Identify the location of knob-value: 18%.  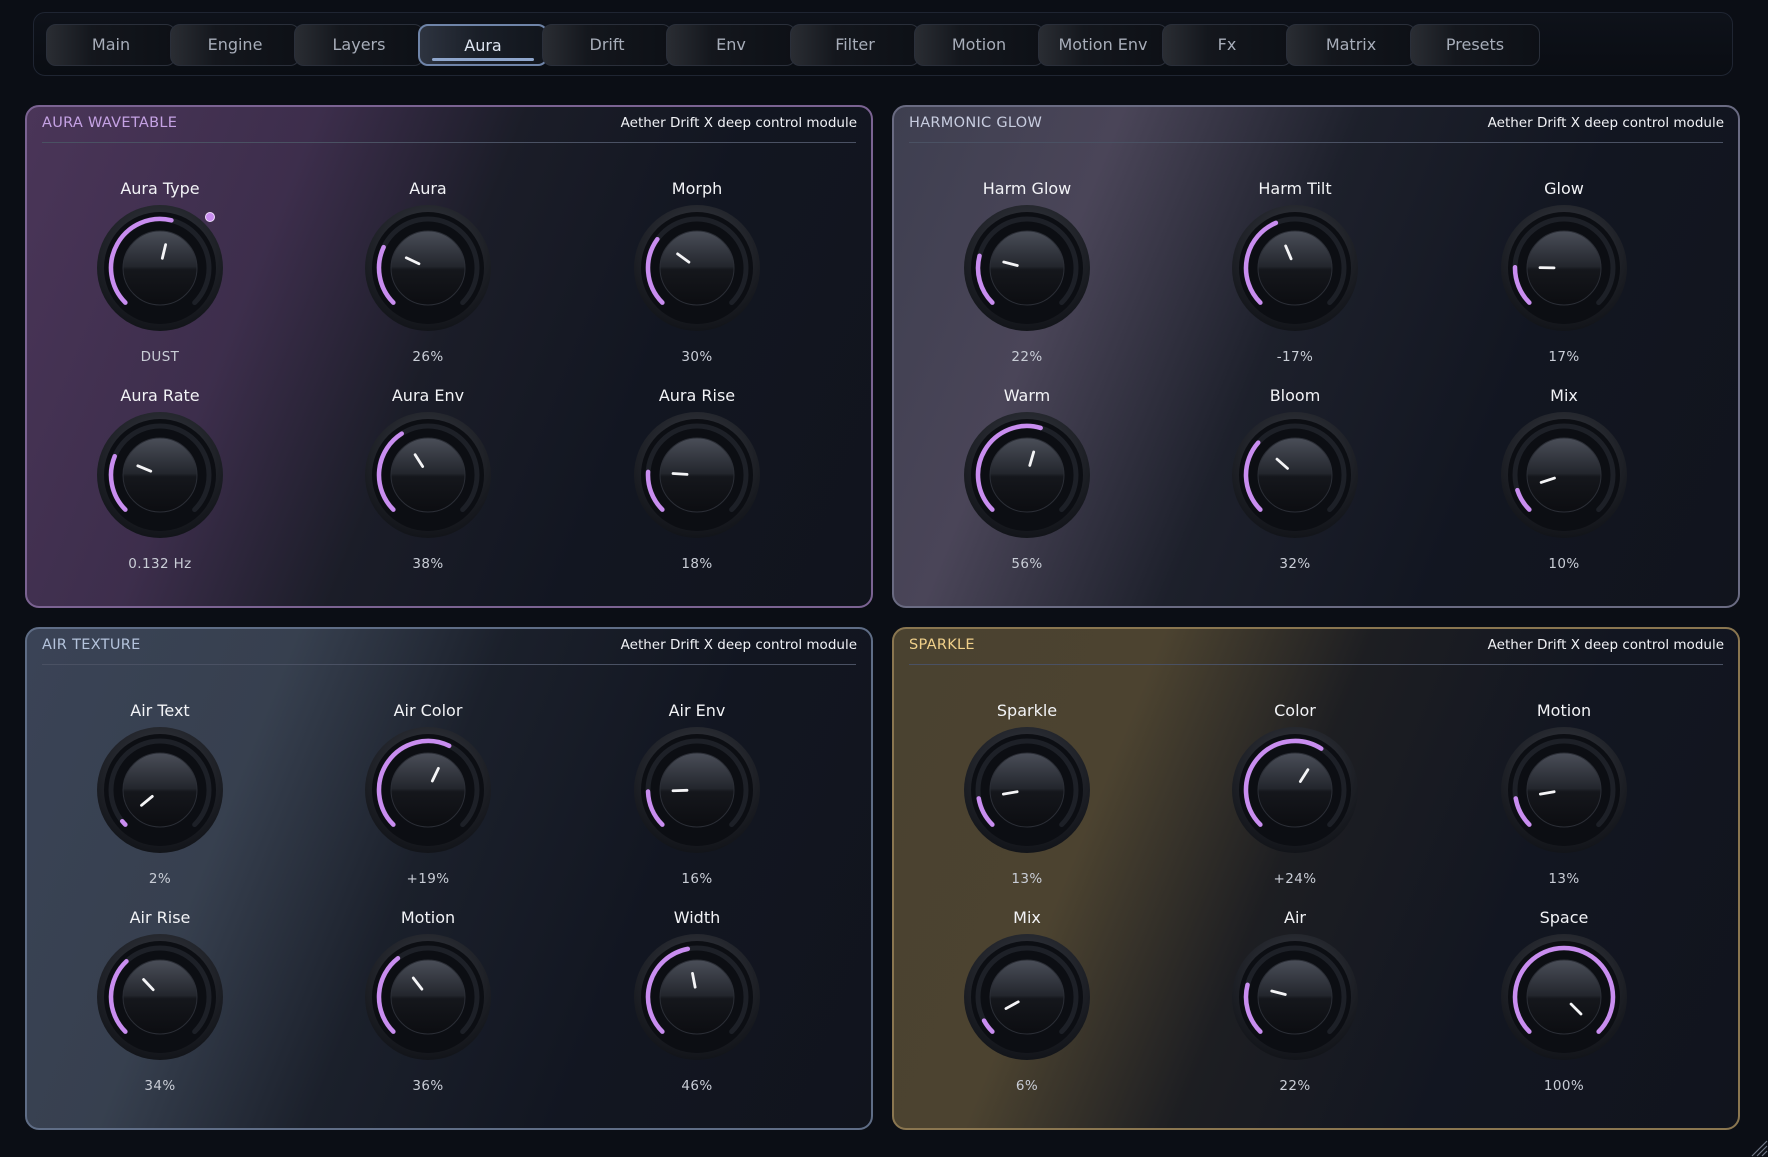
(697, 564).